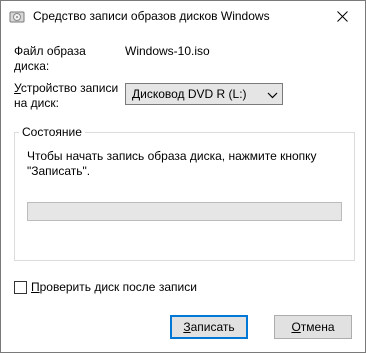  I want to click on device-select-value: Дисковод DVD R (L:), so click(189, 94).